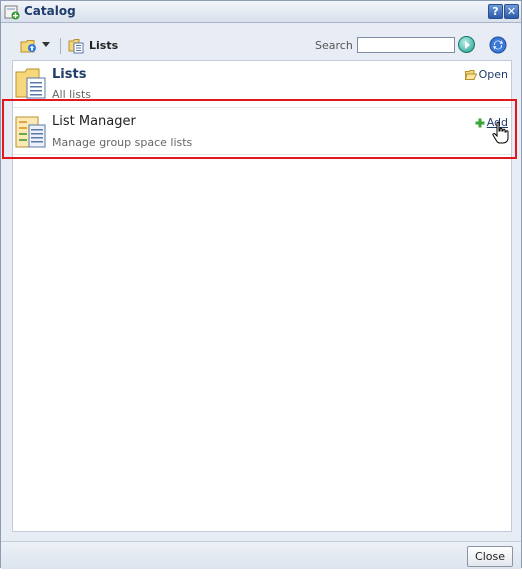 The image size is (522, 580). What do you see at coordinates (76, 46) in the screenshot?
I see `lists-folder-icon` at bounding box center [76, 46].